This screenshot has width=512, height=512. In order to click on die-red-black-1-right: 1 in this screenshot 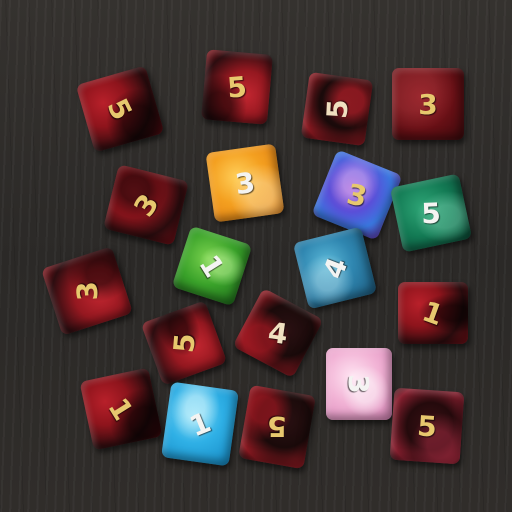, I will do `click(433, 313)`.